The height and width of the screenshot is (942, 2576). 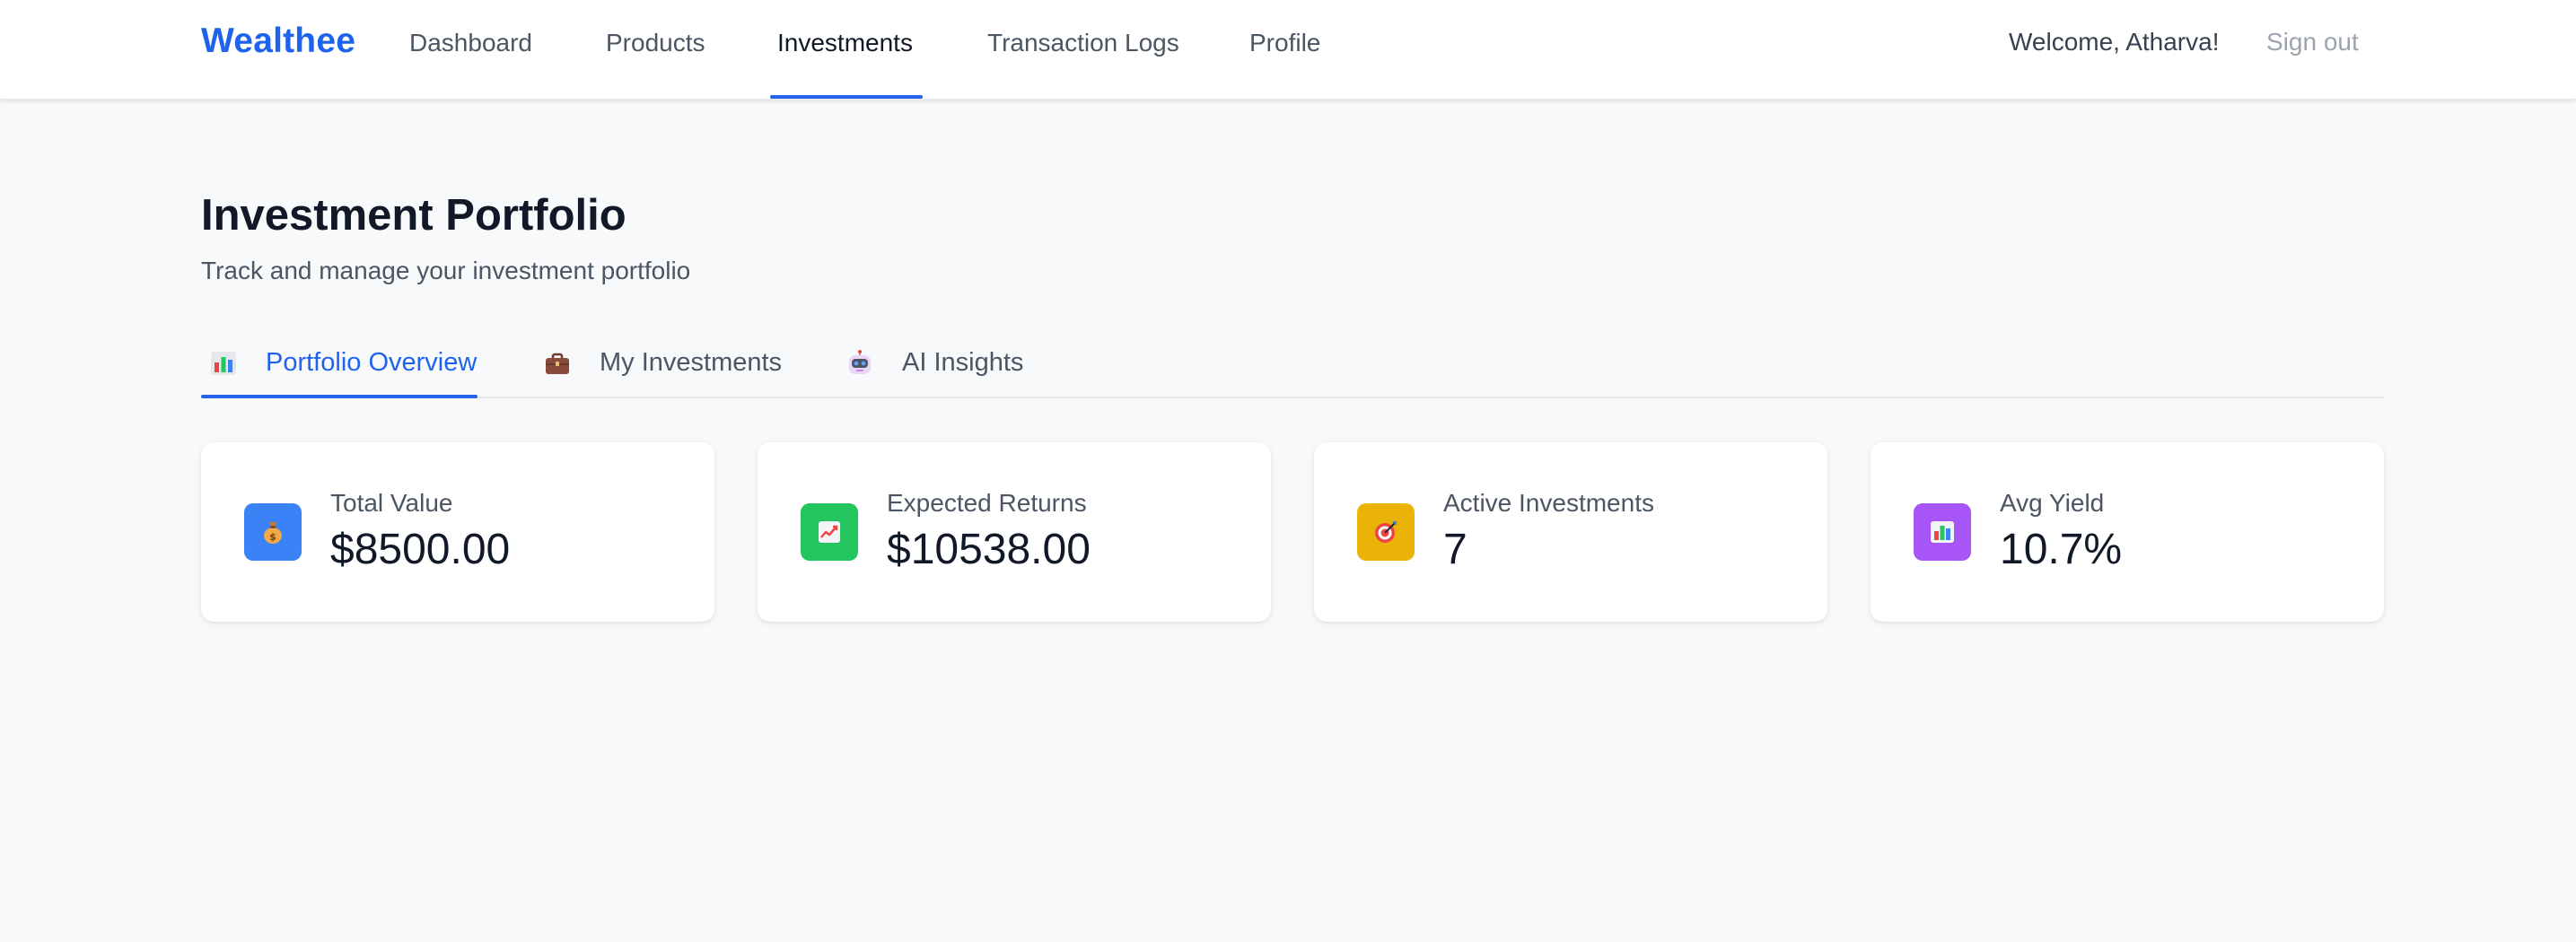 I want to click on stat-card-total-value: $ Total Value $8500.00, so click(x=457, y=532).